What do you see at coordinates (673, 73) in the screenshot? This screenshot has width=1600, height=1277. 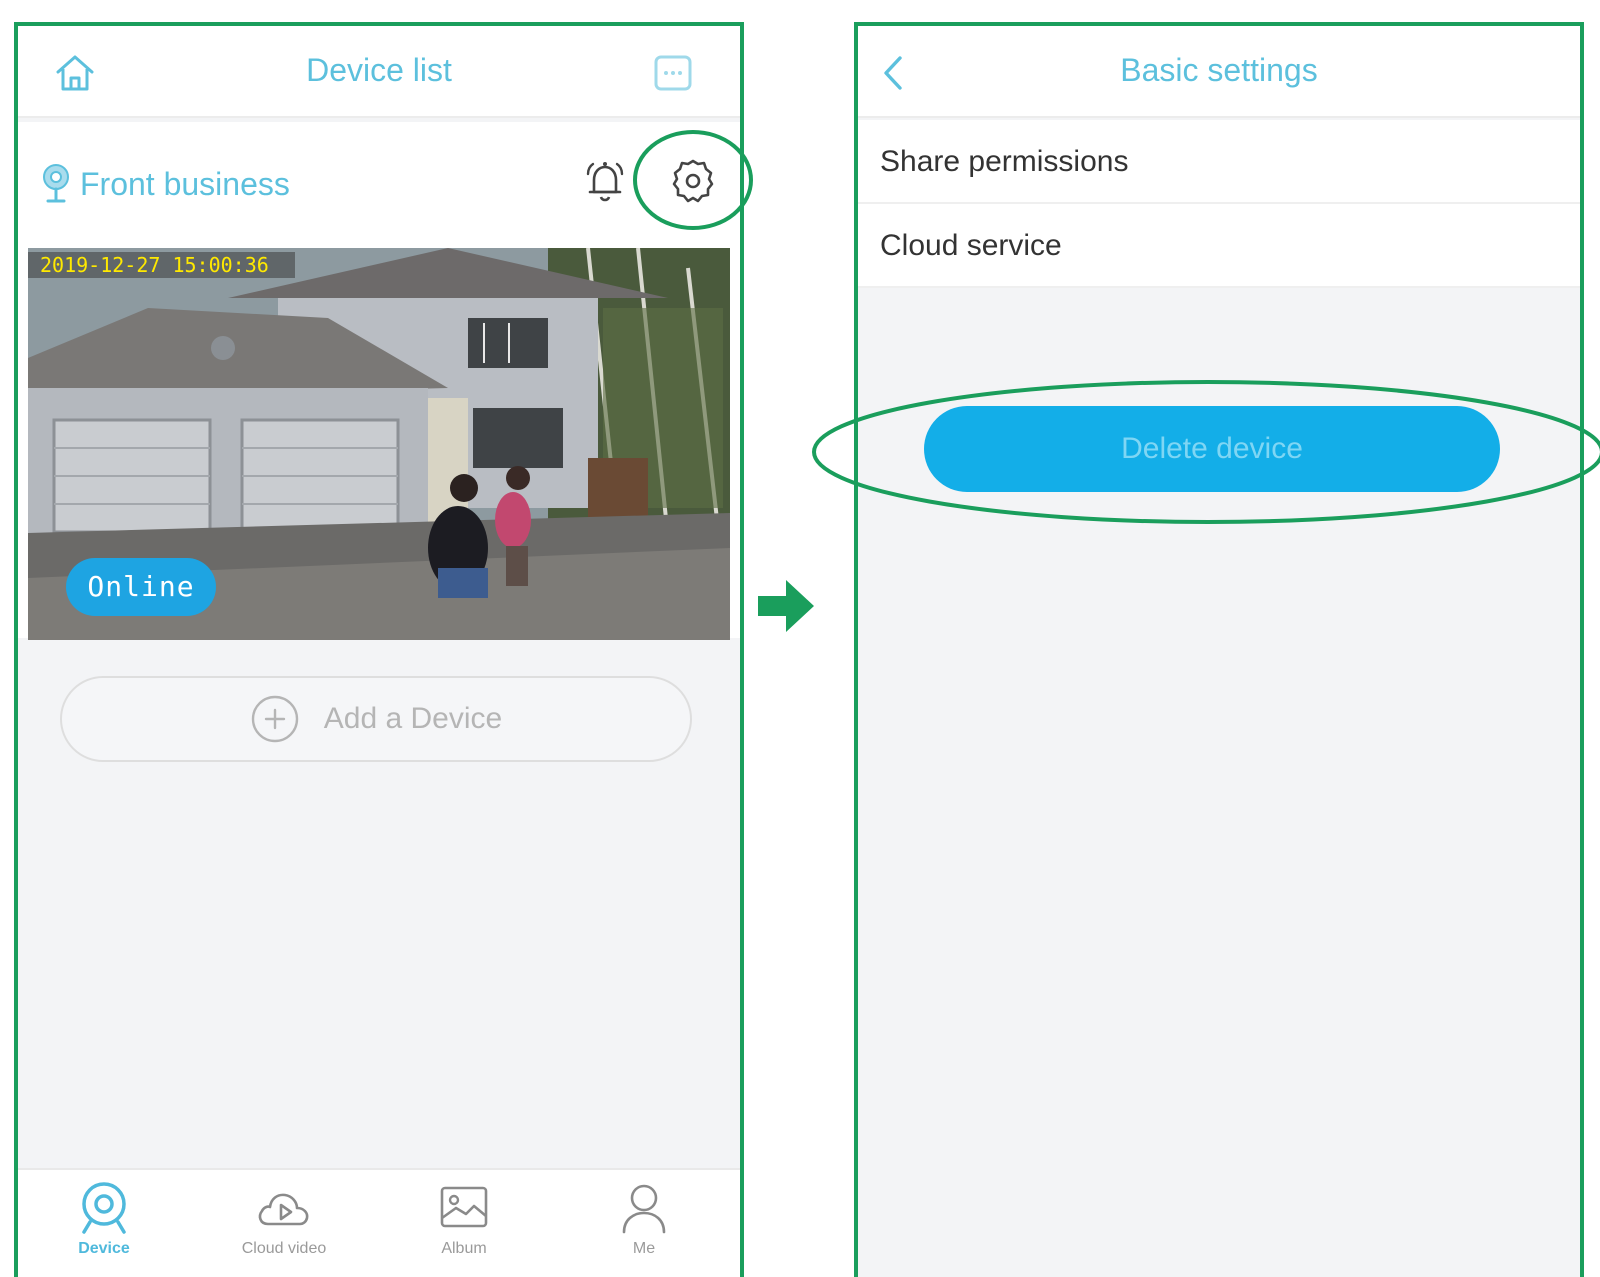 I see `message-icon` at bounding box center [673, 73].